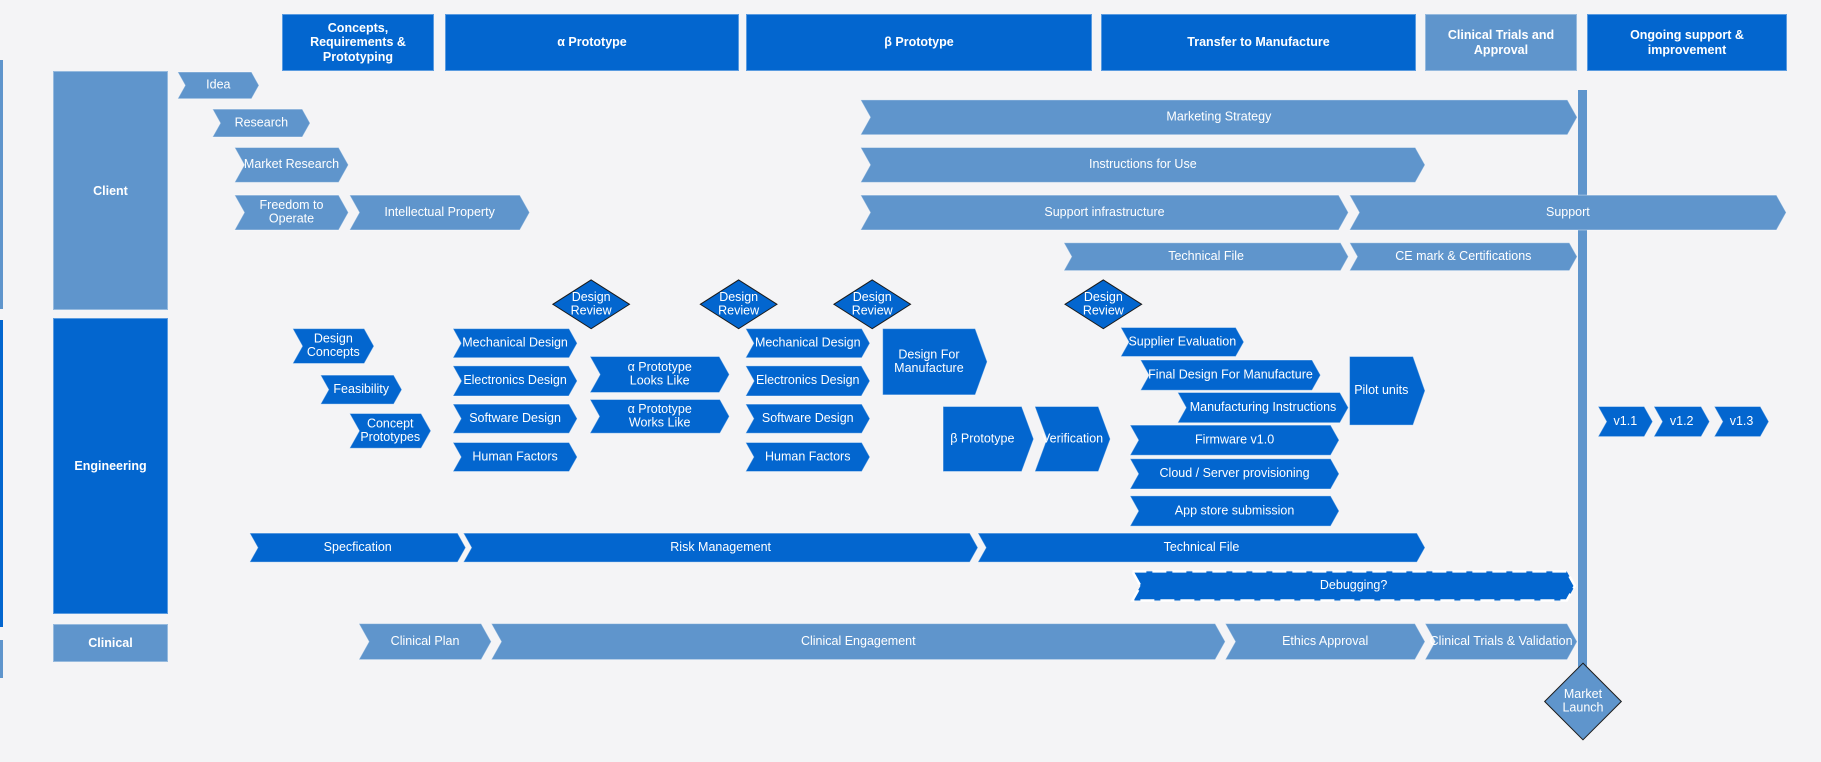  What do you see at coordinates (390, 437) in the screenshot?
I see `svg-text: Prototypes` at bounding box center [390, 437].